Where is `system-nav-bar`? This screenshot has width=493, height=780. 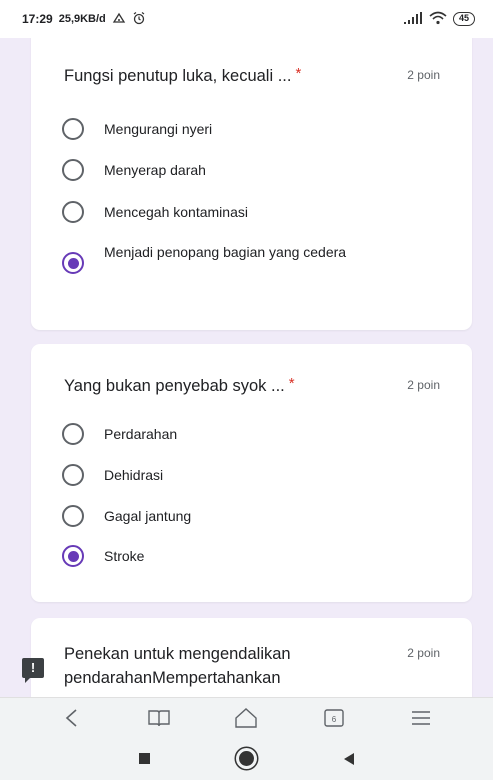
system-nav-bar is located at coordinates (246, 758).